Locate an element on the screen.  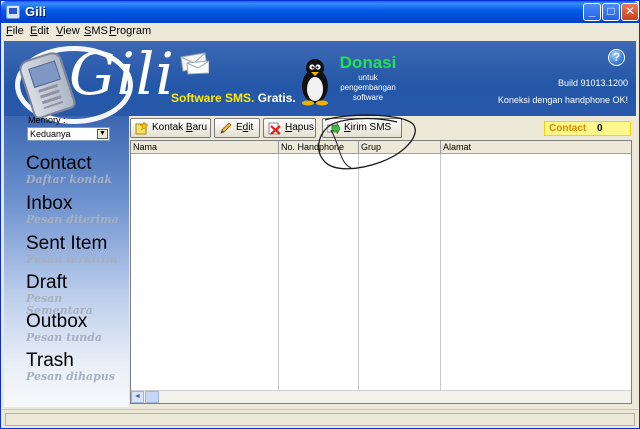
kirim-sms-button: Kirim SMS is located at coordinates (362, 128).